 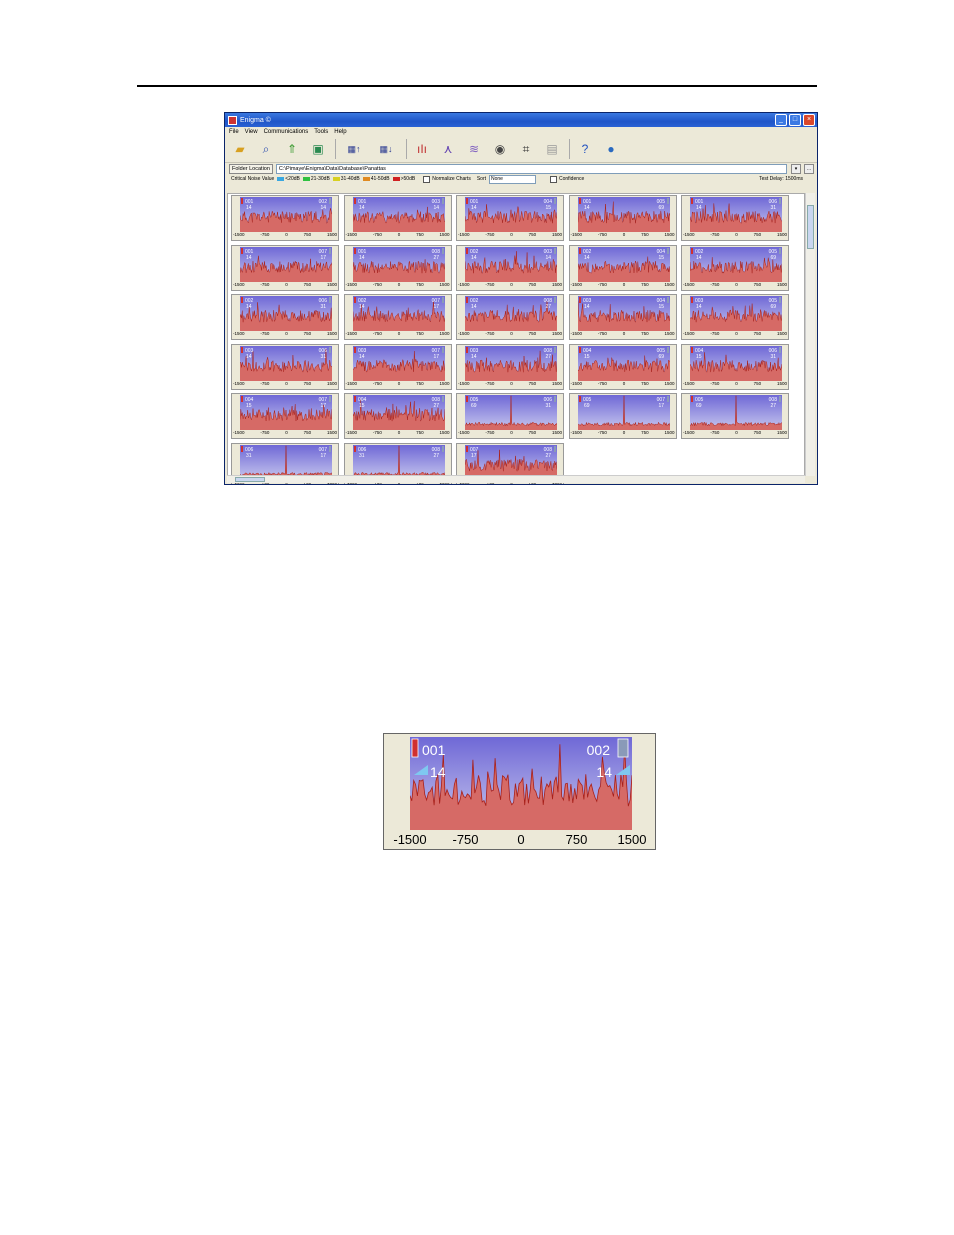 I want to click on folder-path-input: C:\Pimaye\Enigma\Data\Database\Panattas, so click(x=531, y=168).